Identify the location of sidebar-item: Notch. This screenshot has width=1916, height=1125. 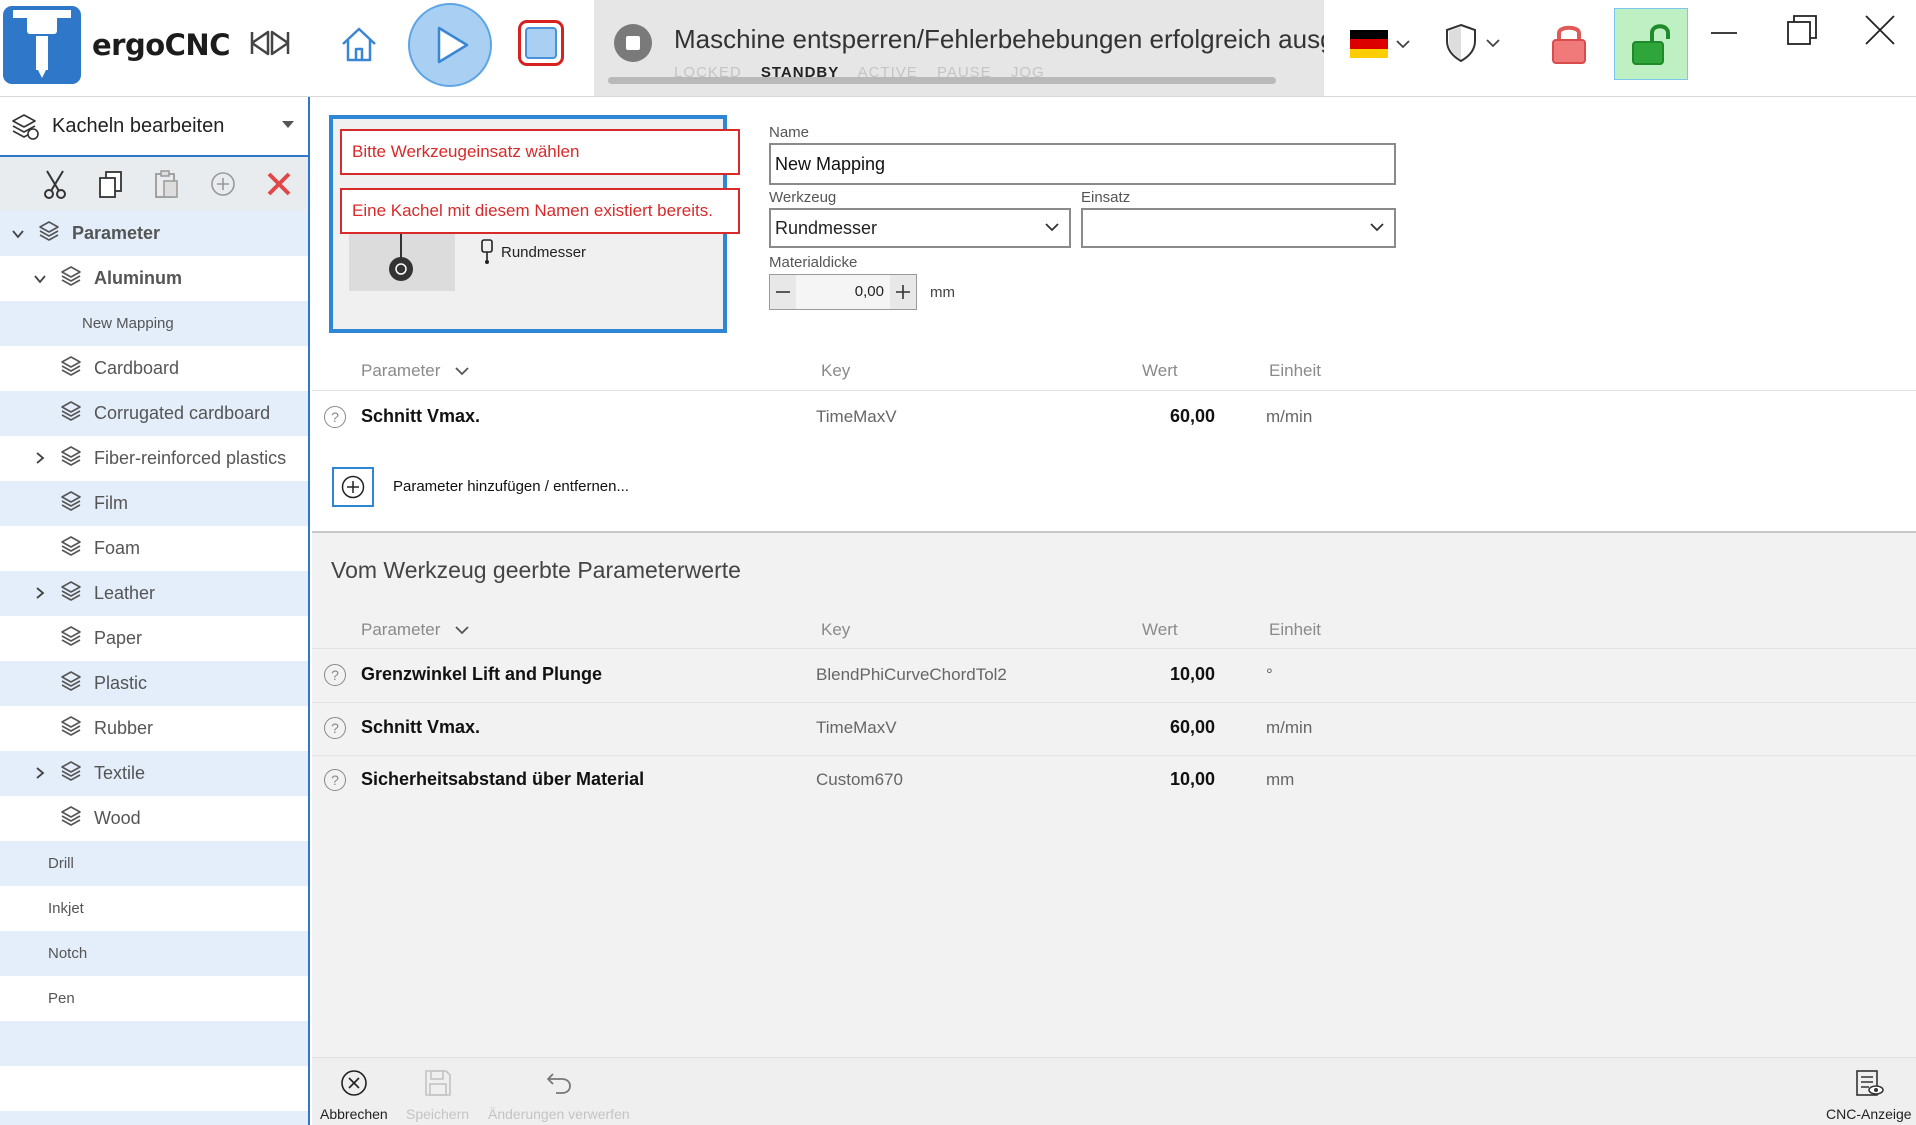
(154, 953).